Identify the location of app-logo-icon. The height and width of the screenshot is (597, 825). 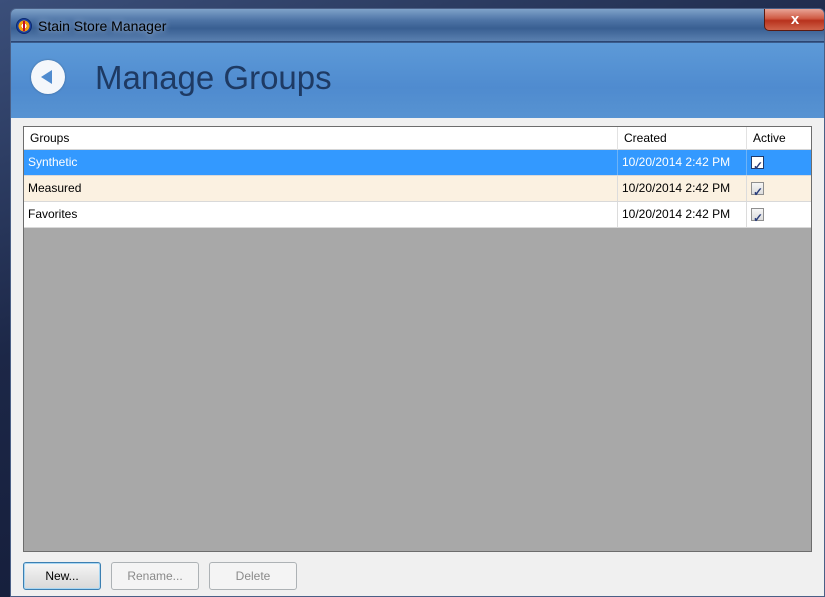
(24, 26).